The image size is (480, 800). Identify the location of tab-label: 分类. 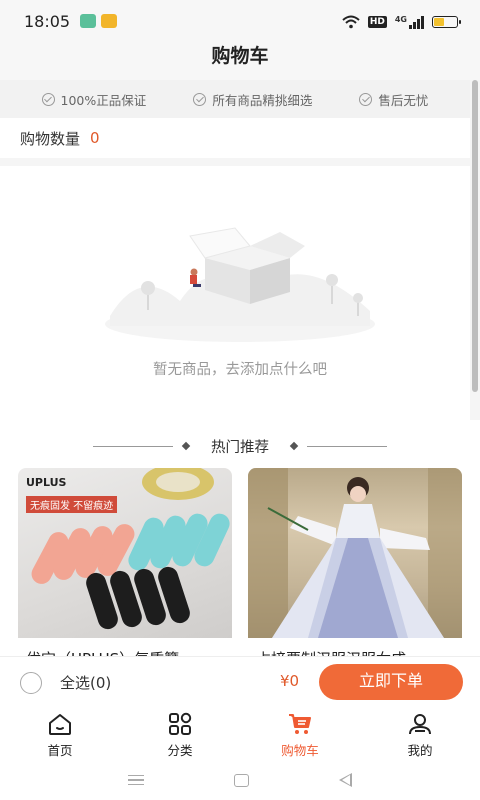
(180, 750).